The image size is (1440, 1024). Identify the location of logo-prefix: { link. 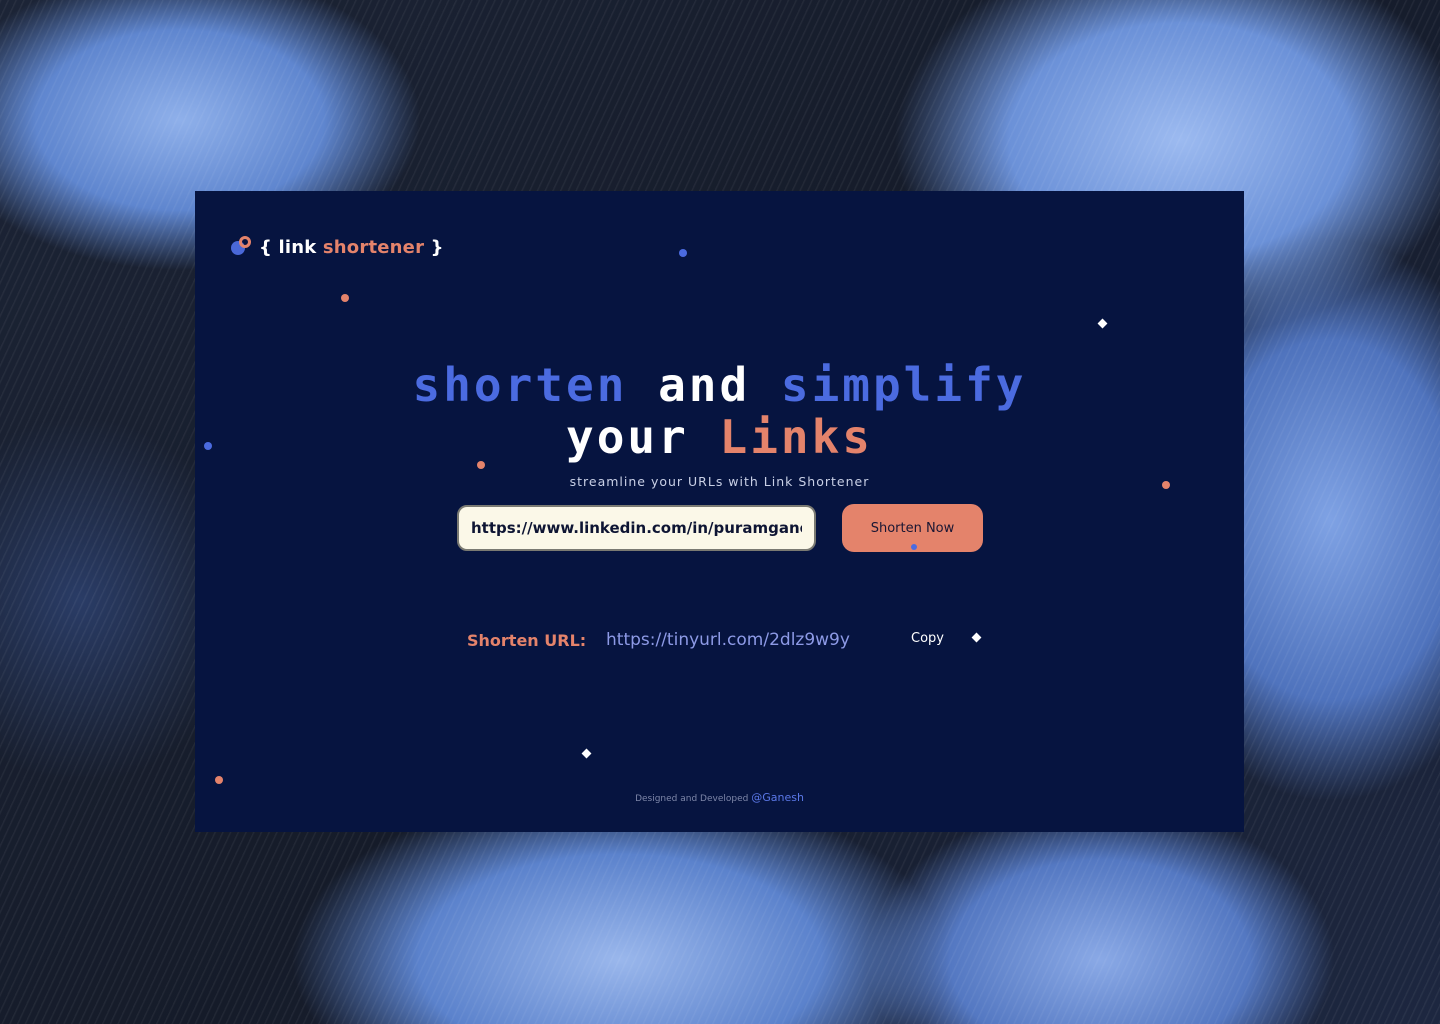
(288, 247).